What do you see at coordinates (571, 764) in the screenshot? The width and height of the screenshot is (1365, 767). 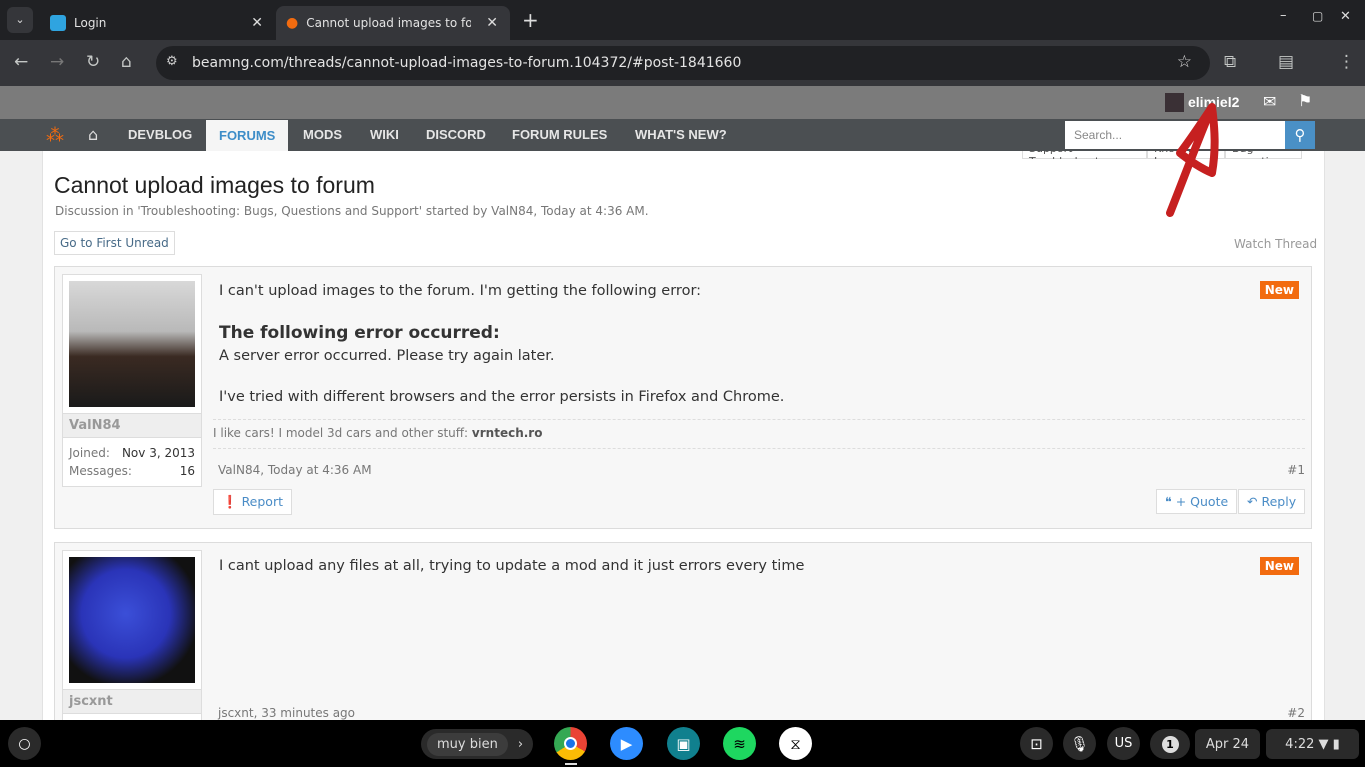 I see `active-indicator` at bounding box center [571, 764].